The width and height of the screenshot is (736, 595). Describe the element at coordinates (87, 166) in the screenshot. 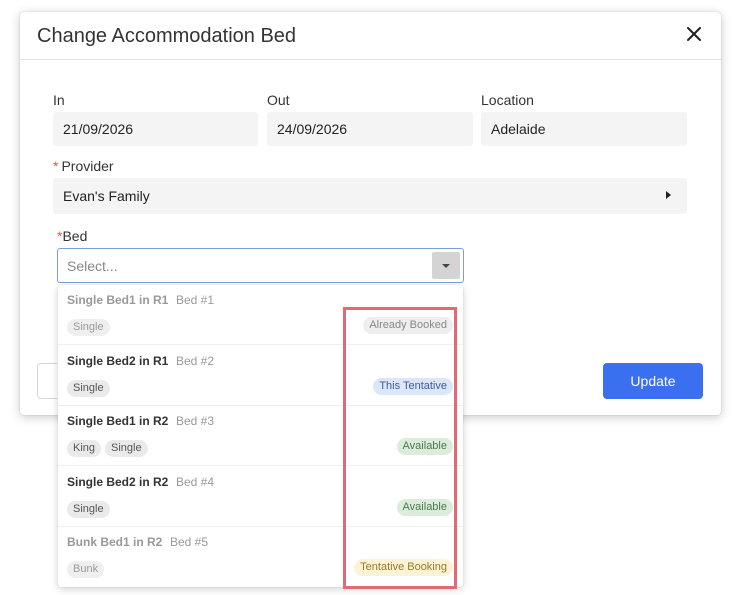

I see `provider-label-text: Provider` at that location.